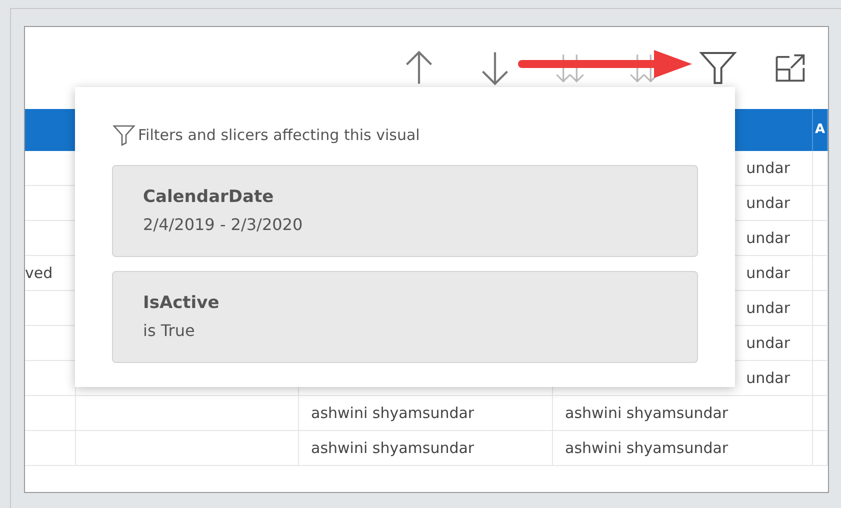 The height and width of the screenshot is (508, 841). Describe the element at coordinates (169, 331) in the screenshot. I see `filter-value: is True` at that location.